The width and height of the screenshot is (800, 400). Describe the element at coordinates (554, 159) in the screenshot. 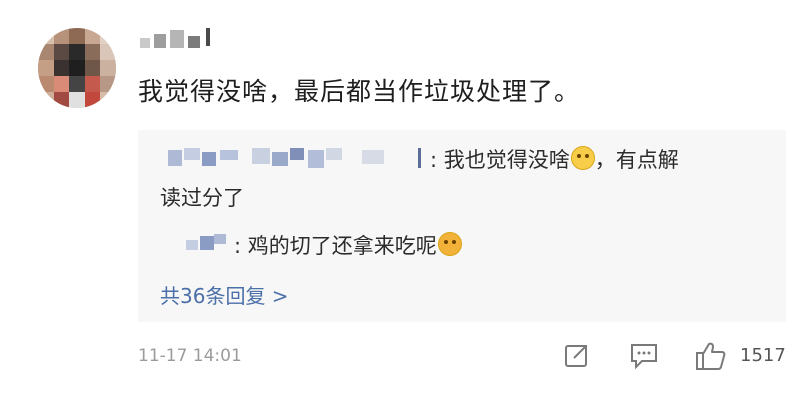

I see `reply-text: : 我也觉得没啥 ，有点解` at that location.